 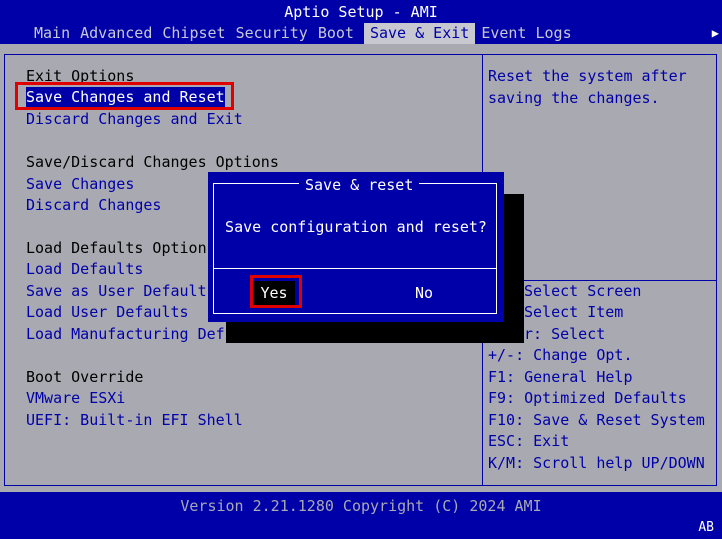 I want to click on status-code: AB, so click(x=706, y=527).